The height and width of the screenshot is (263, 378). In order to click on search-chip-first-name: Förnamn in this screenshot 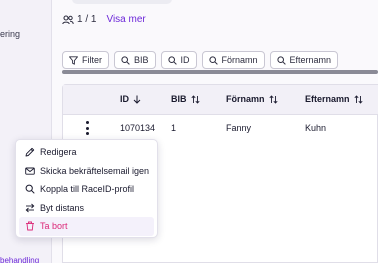, I will do `click(233, 60)`.